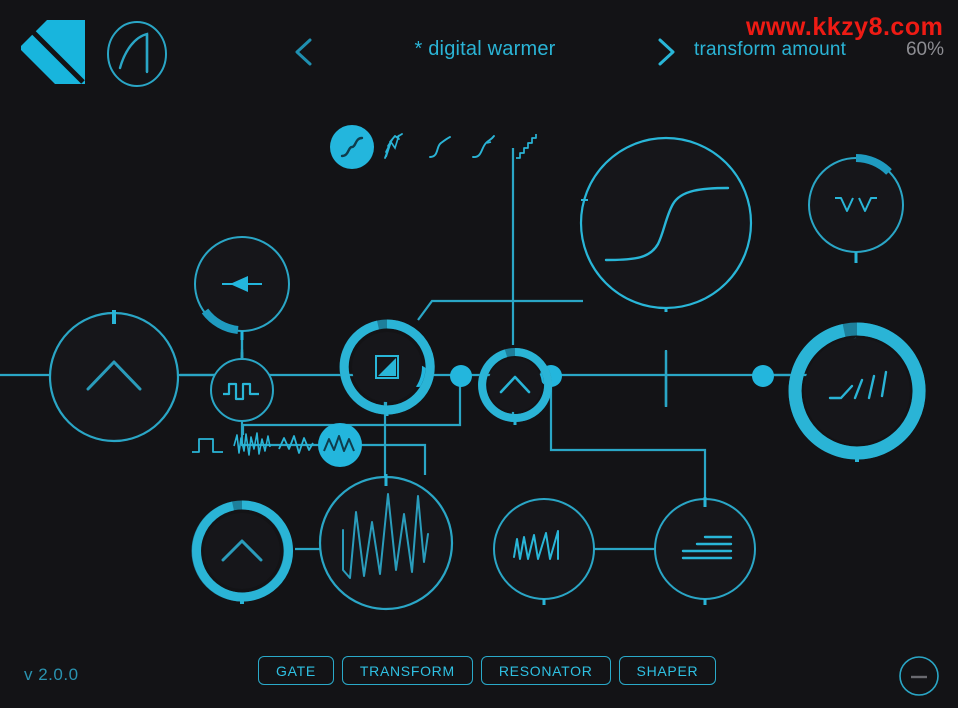 This screenshot has width=958, height=708. What do you see at coordinates (857, 392) in the screenshot?
I see `saturation-drive-knob` at bounding box center [857, 392].